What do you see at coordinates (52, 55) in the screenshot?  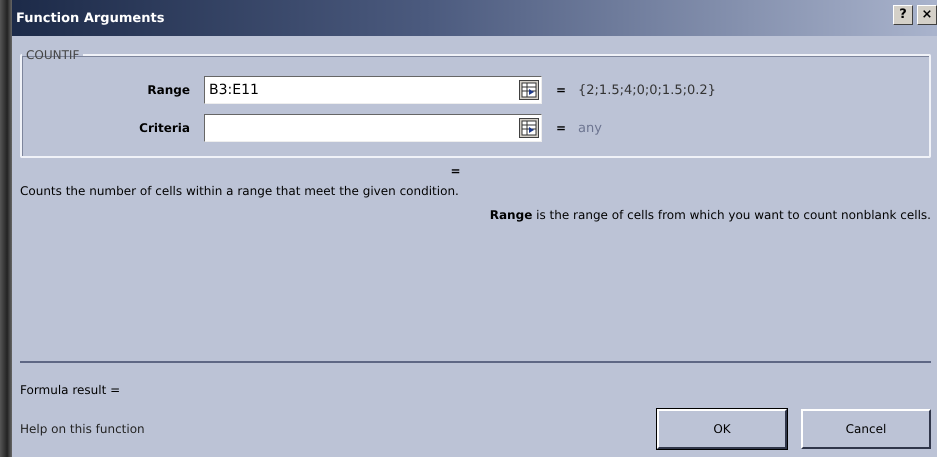 I see `group-title: COUNTIF` at bounding box center [52, 55].